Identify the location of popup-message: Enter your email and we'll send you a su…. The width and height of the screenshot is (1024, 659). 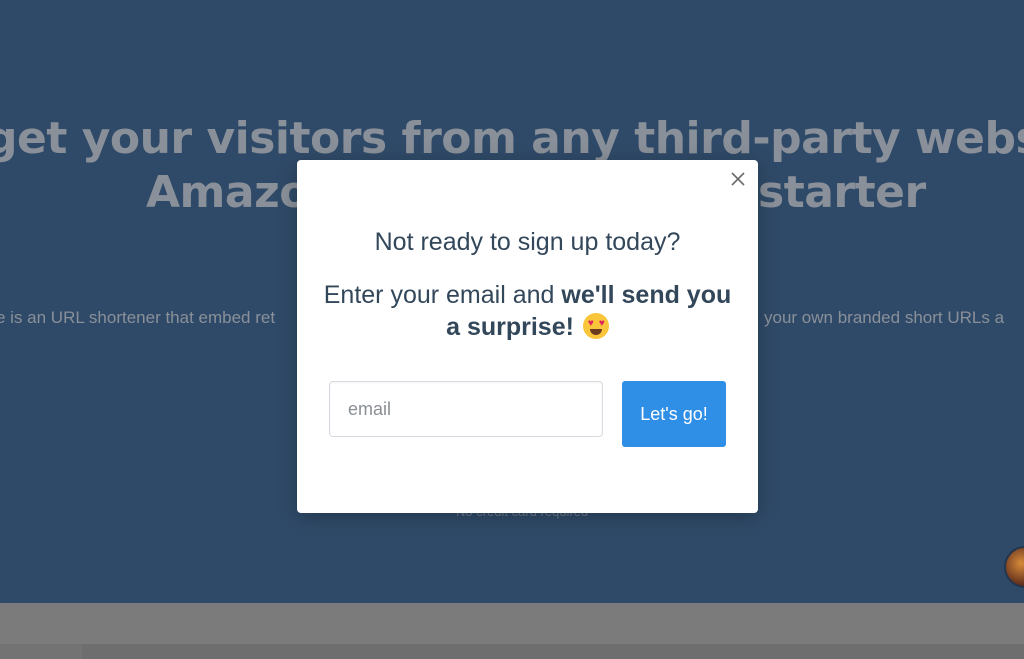
(527, 311).